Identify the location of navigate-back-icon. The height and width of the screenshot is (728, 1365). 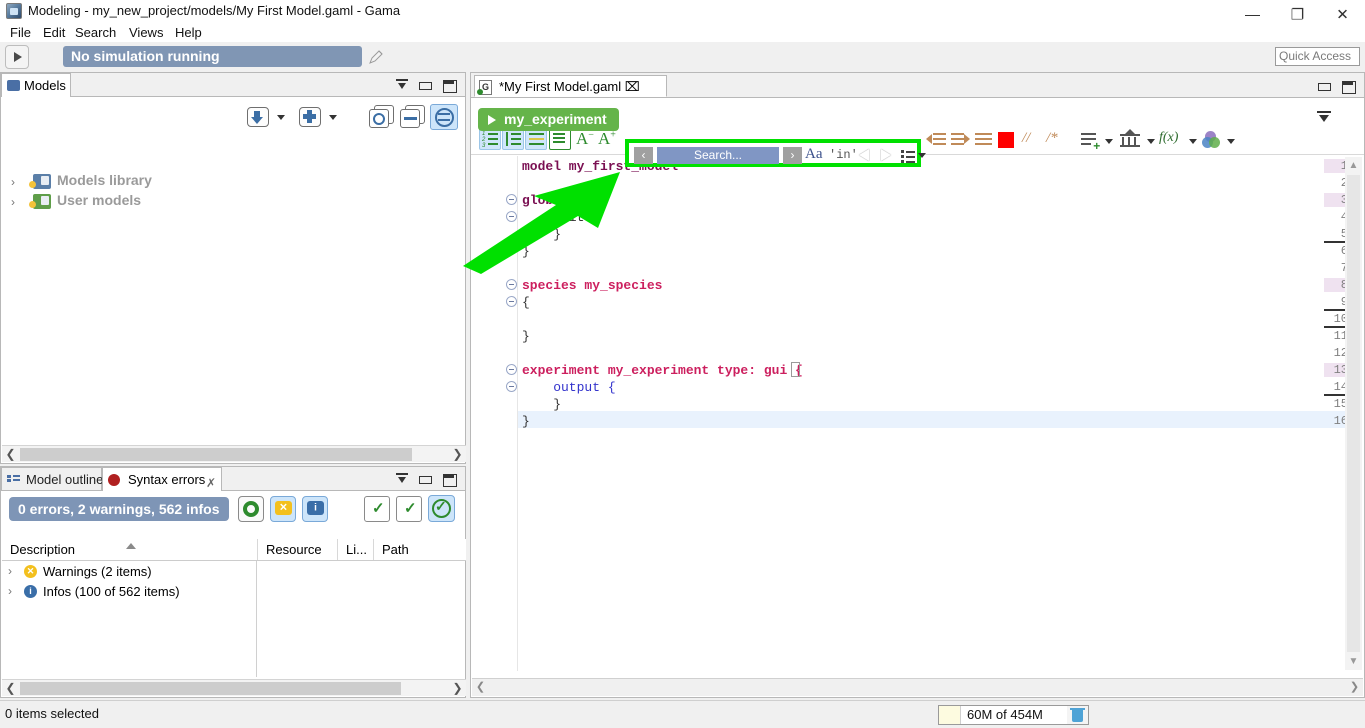
(864, 155).